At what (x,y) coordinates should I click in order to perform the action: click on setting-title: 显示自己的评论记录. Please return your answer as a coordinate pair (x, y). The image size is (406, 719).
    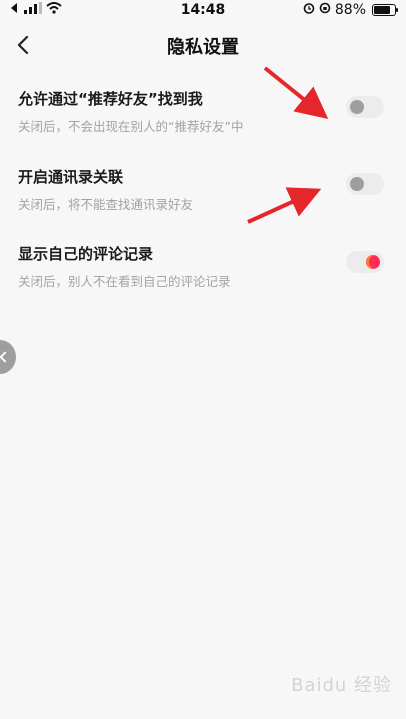
    Looking at the image, I should click on (86, 254).